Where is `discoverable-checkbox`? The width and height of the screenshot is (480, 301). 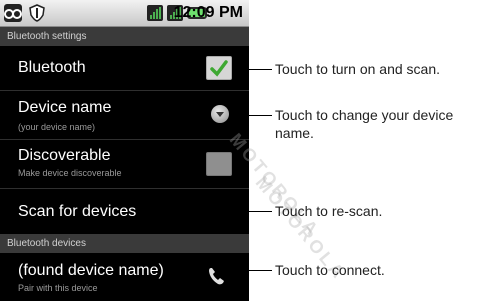 discoverable-checkbox is located at coordinates (219, 164).